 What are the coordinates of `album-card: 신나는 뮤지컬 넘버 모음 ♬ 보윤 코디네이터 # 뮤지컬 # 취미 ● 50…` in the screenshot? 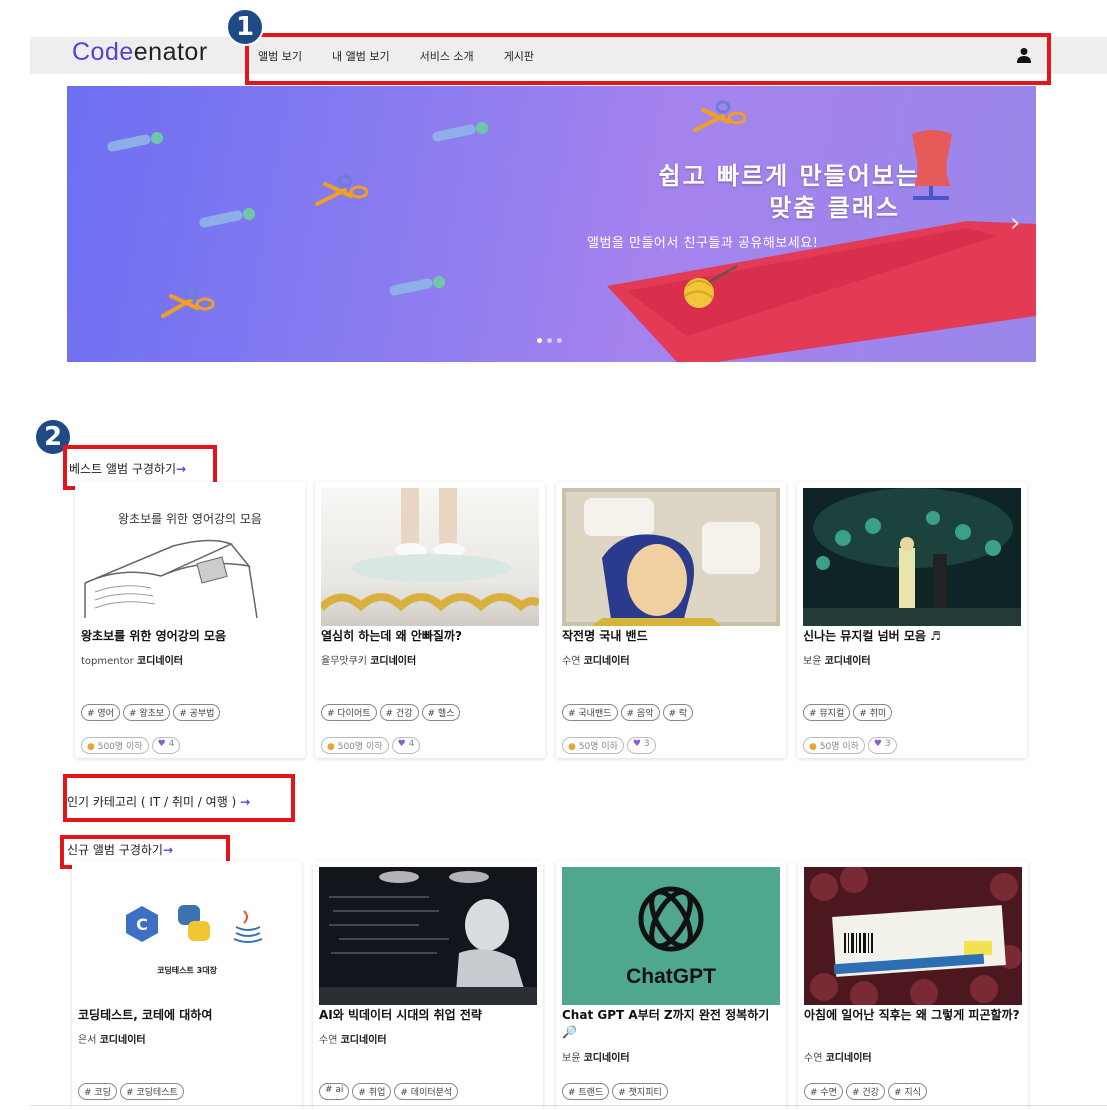 It's located at (912, 620).